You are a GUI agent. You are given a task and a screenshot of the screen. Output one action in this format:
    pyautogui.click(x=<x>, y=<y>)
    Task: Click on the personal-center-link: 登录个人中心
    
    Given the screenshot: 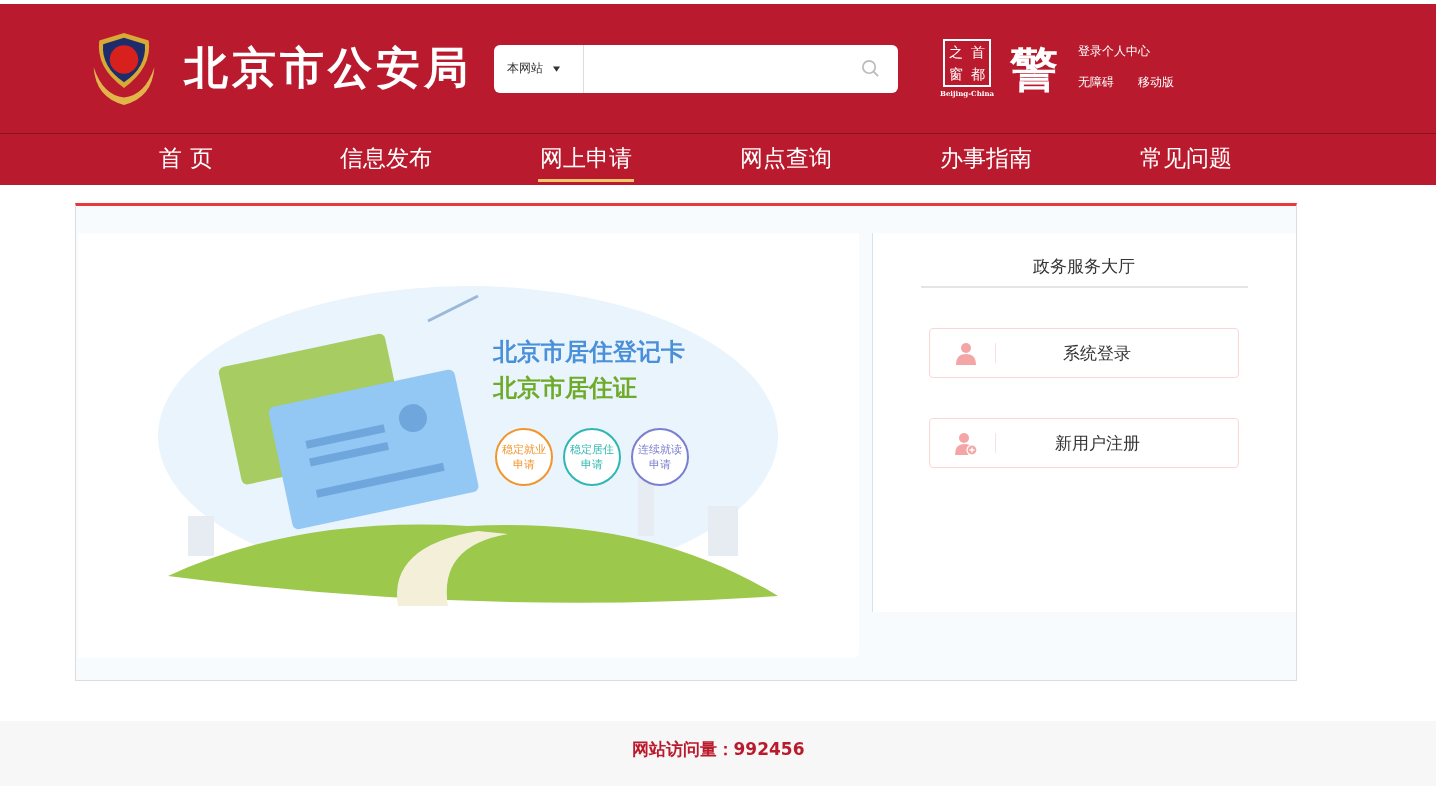 What is the action you would take?
    pyautogui.click(x=1126, y=51)
    